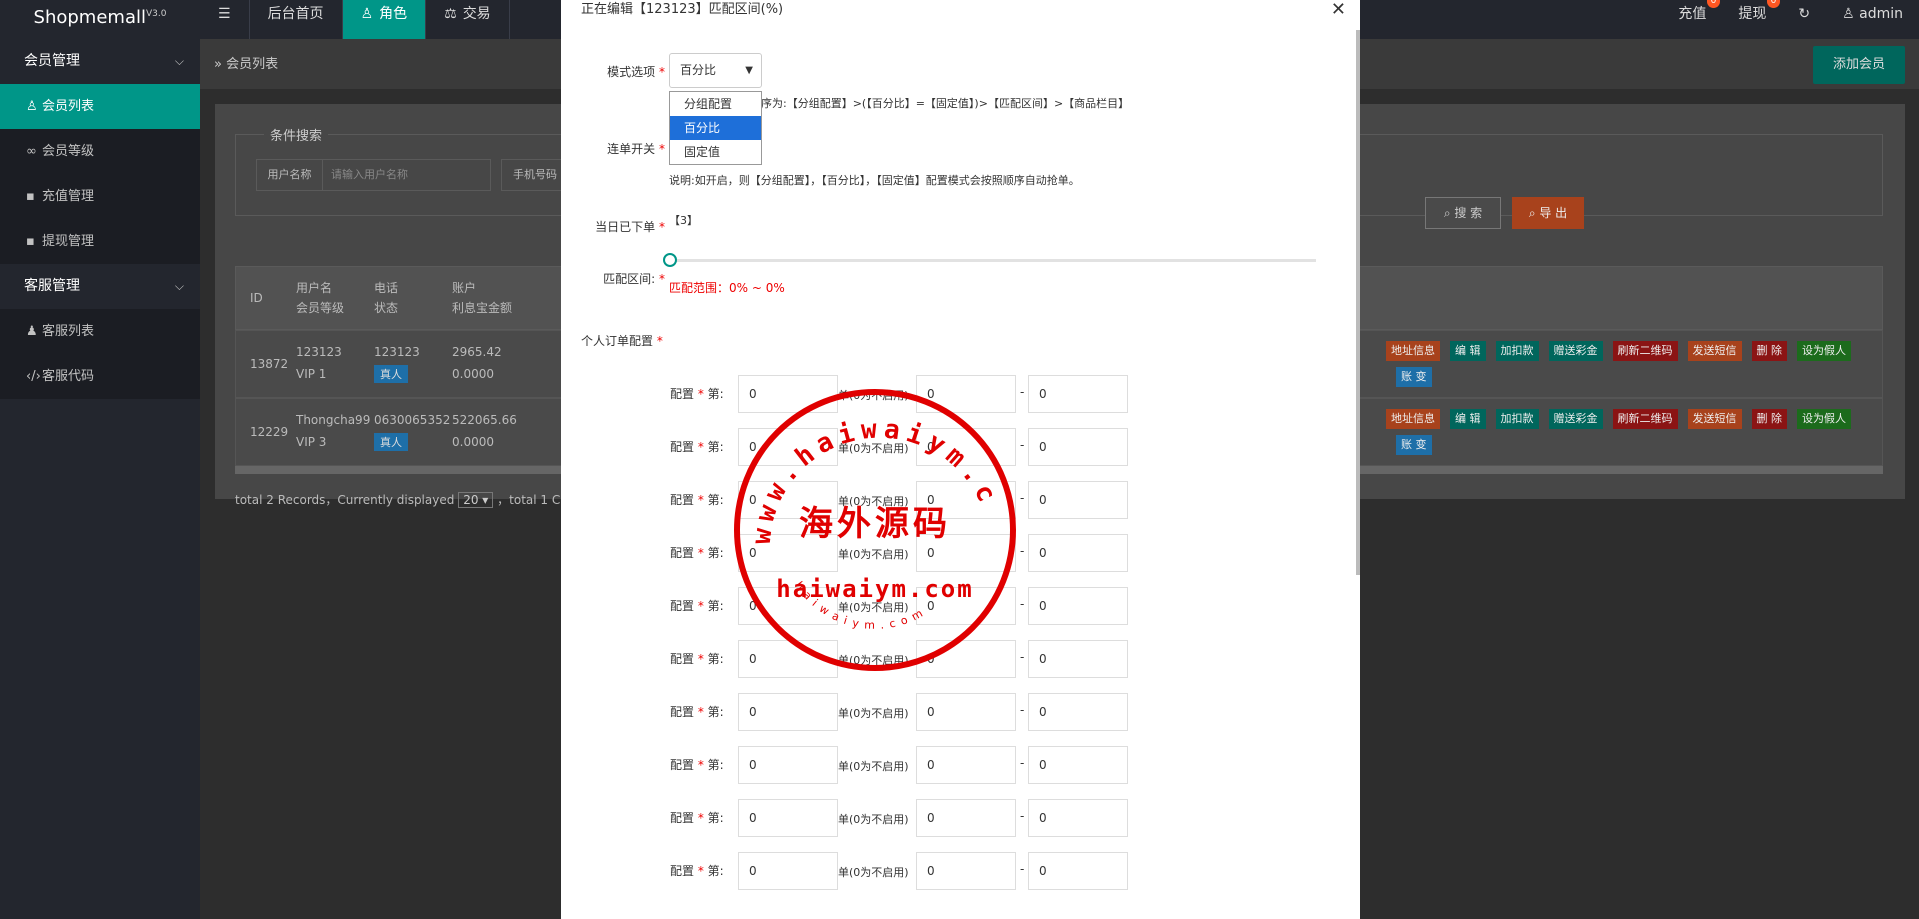 Image resolution: width=1919 pixels, height=919 pixels. I want to click on personal-config-label: 个人订单配置 *, so click(622, 341).